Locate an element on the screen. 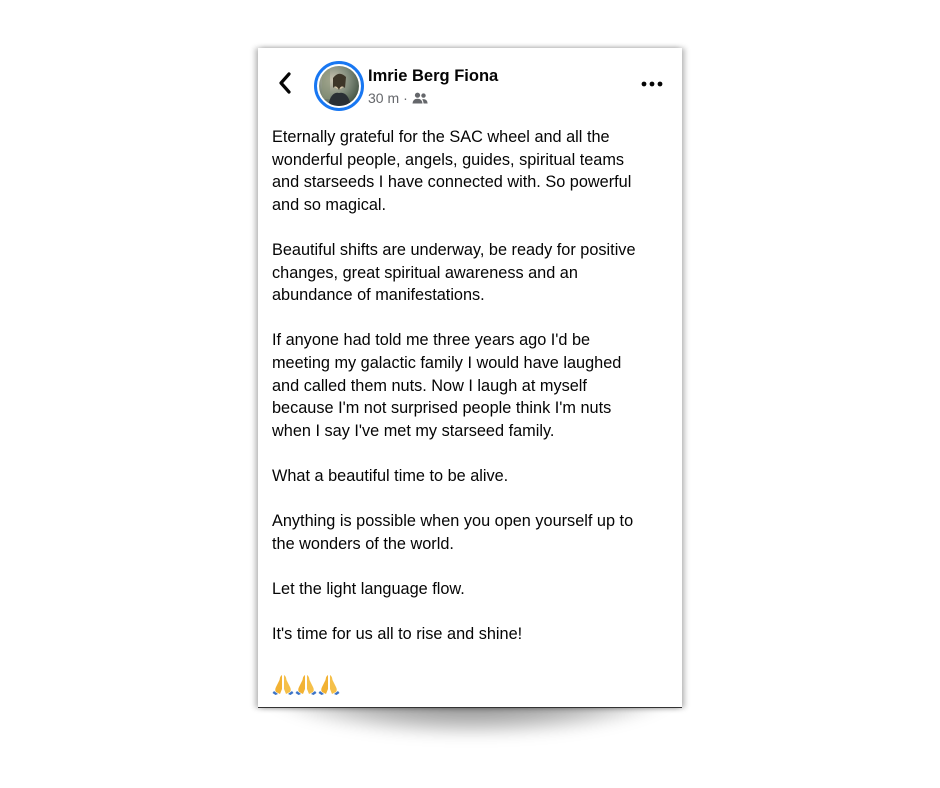 Image resolution: width=940 pixels, height=788 pixels. post-paragraph: It's time for us all to rise and shine! is located at coordinates (397, 634).